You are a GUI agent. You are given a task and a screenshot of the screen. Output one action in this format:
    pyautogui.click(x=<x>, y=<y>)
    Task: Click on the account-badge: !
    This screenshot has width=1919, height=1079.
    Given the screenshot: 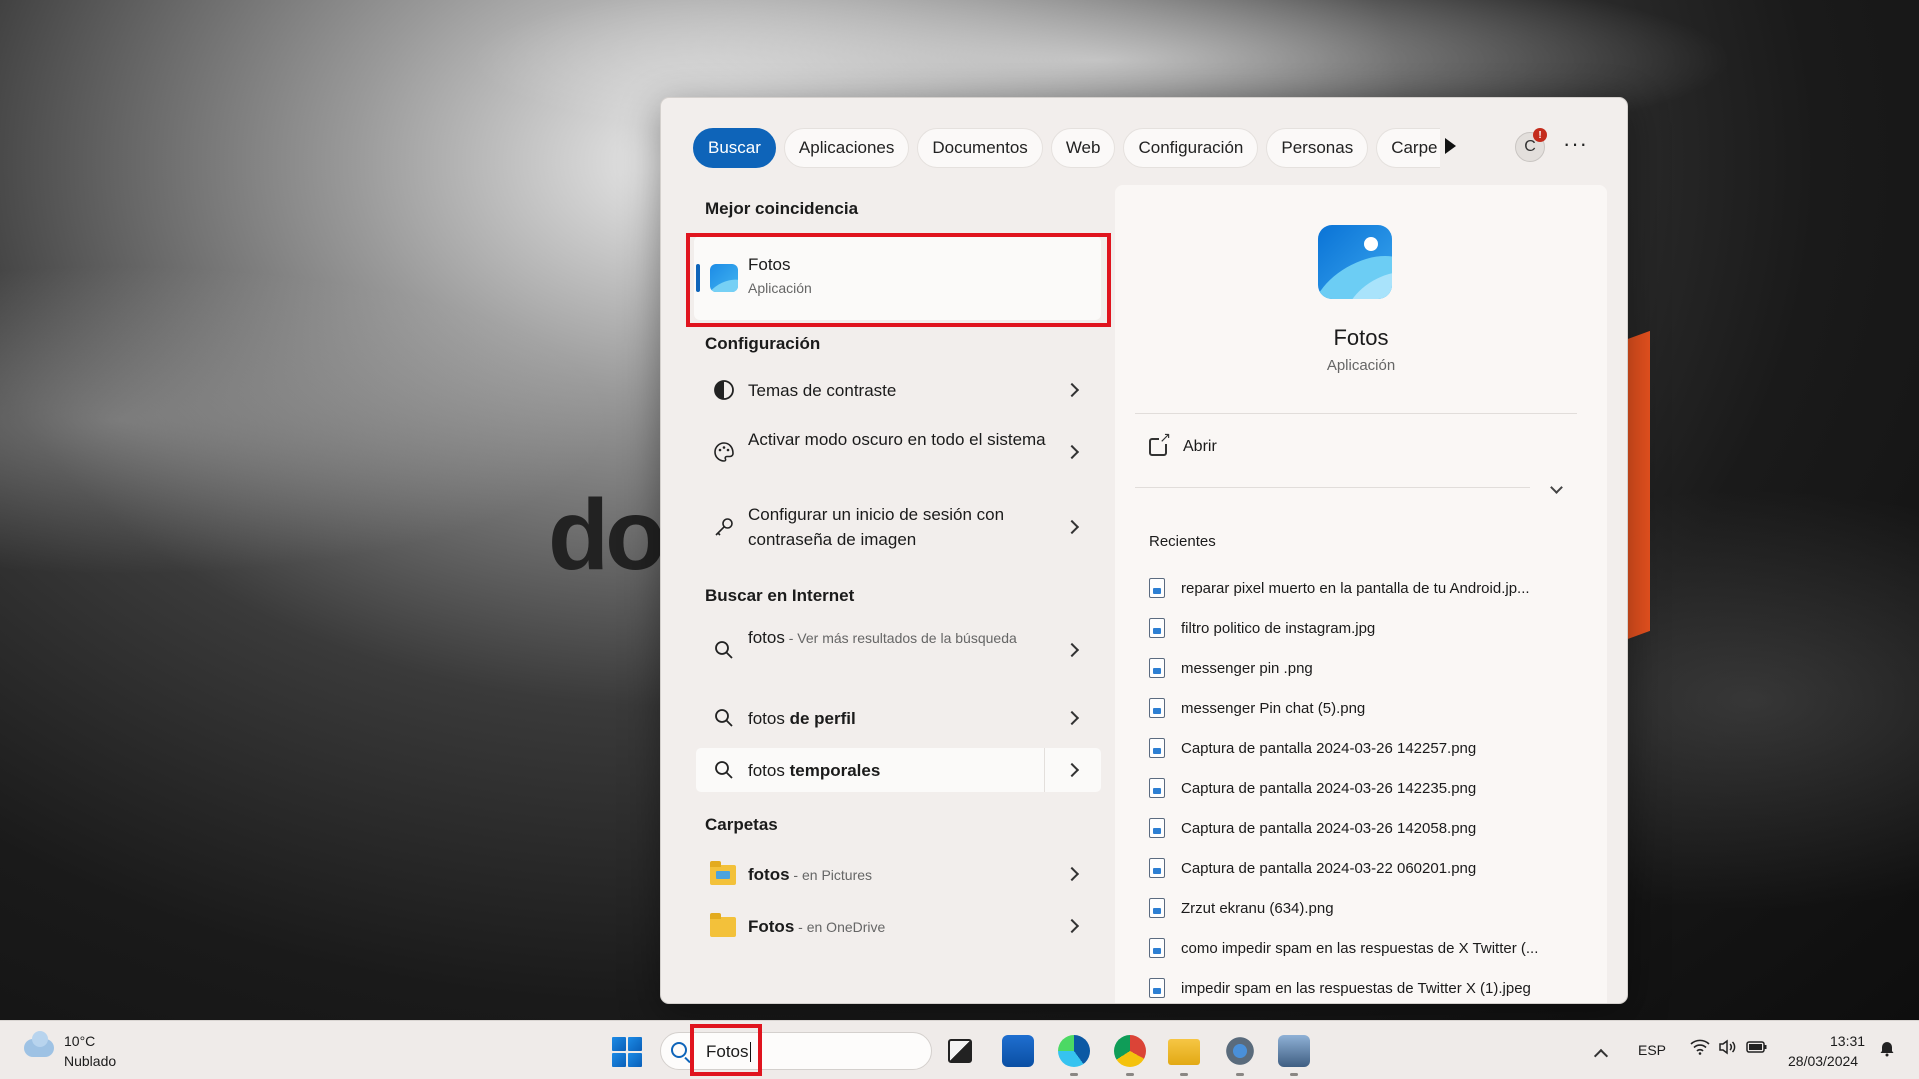 What is the action you would take?
    pyautogui.click(x=1540, y=135)
    